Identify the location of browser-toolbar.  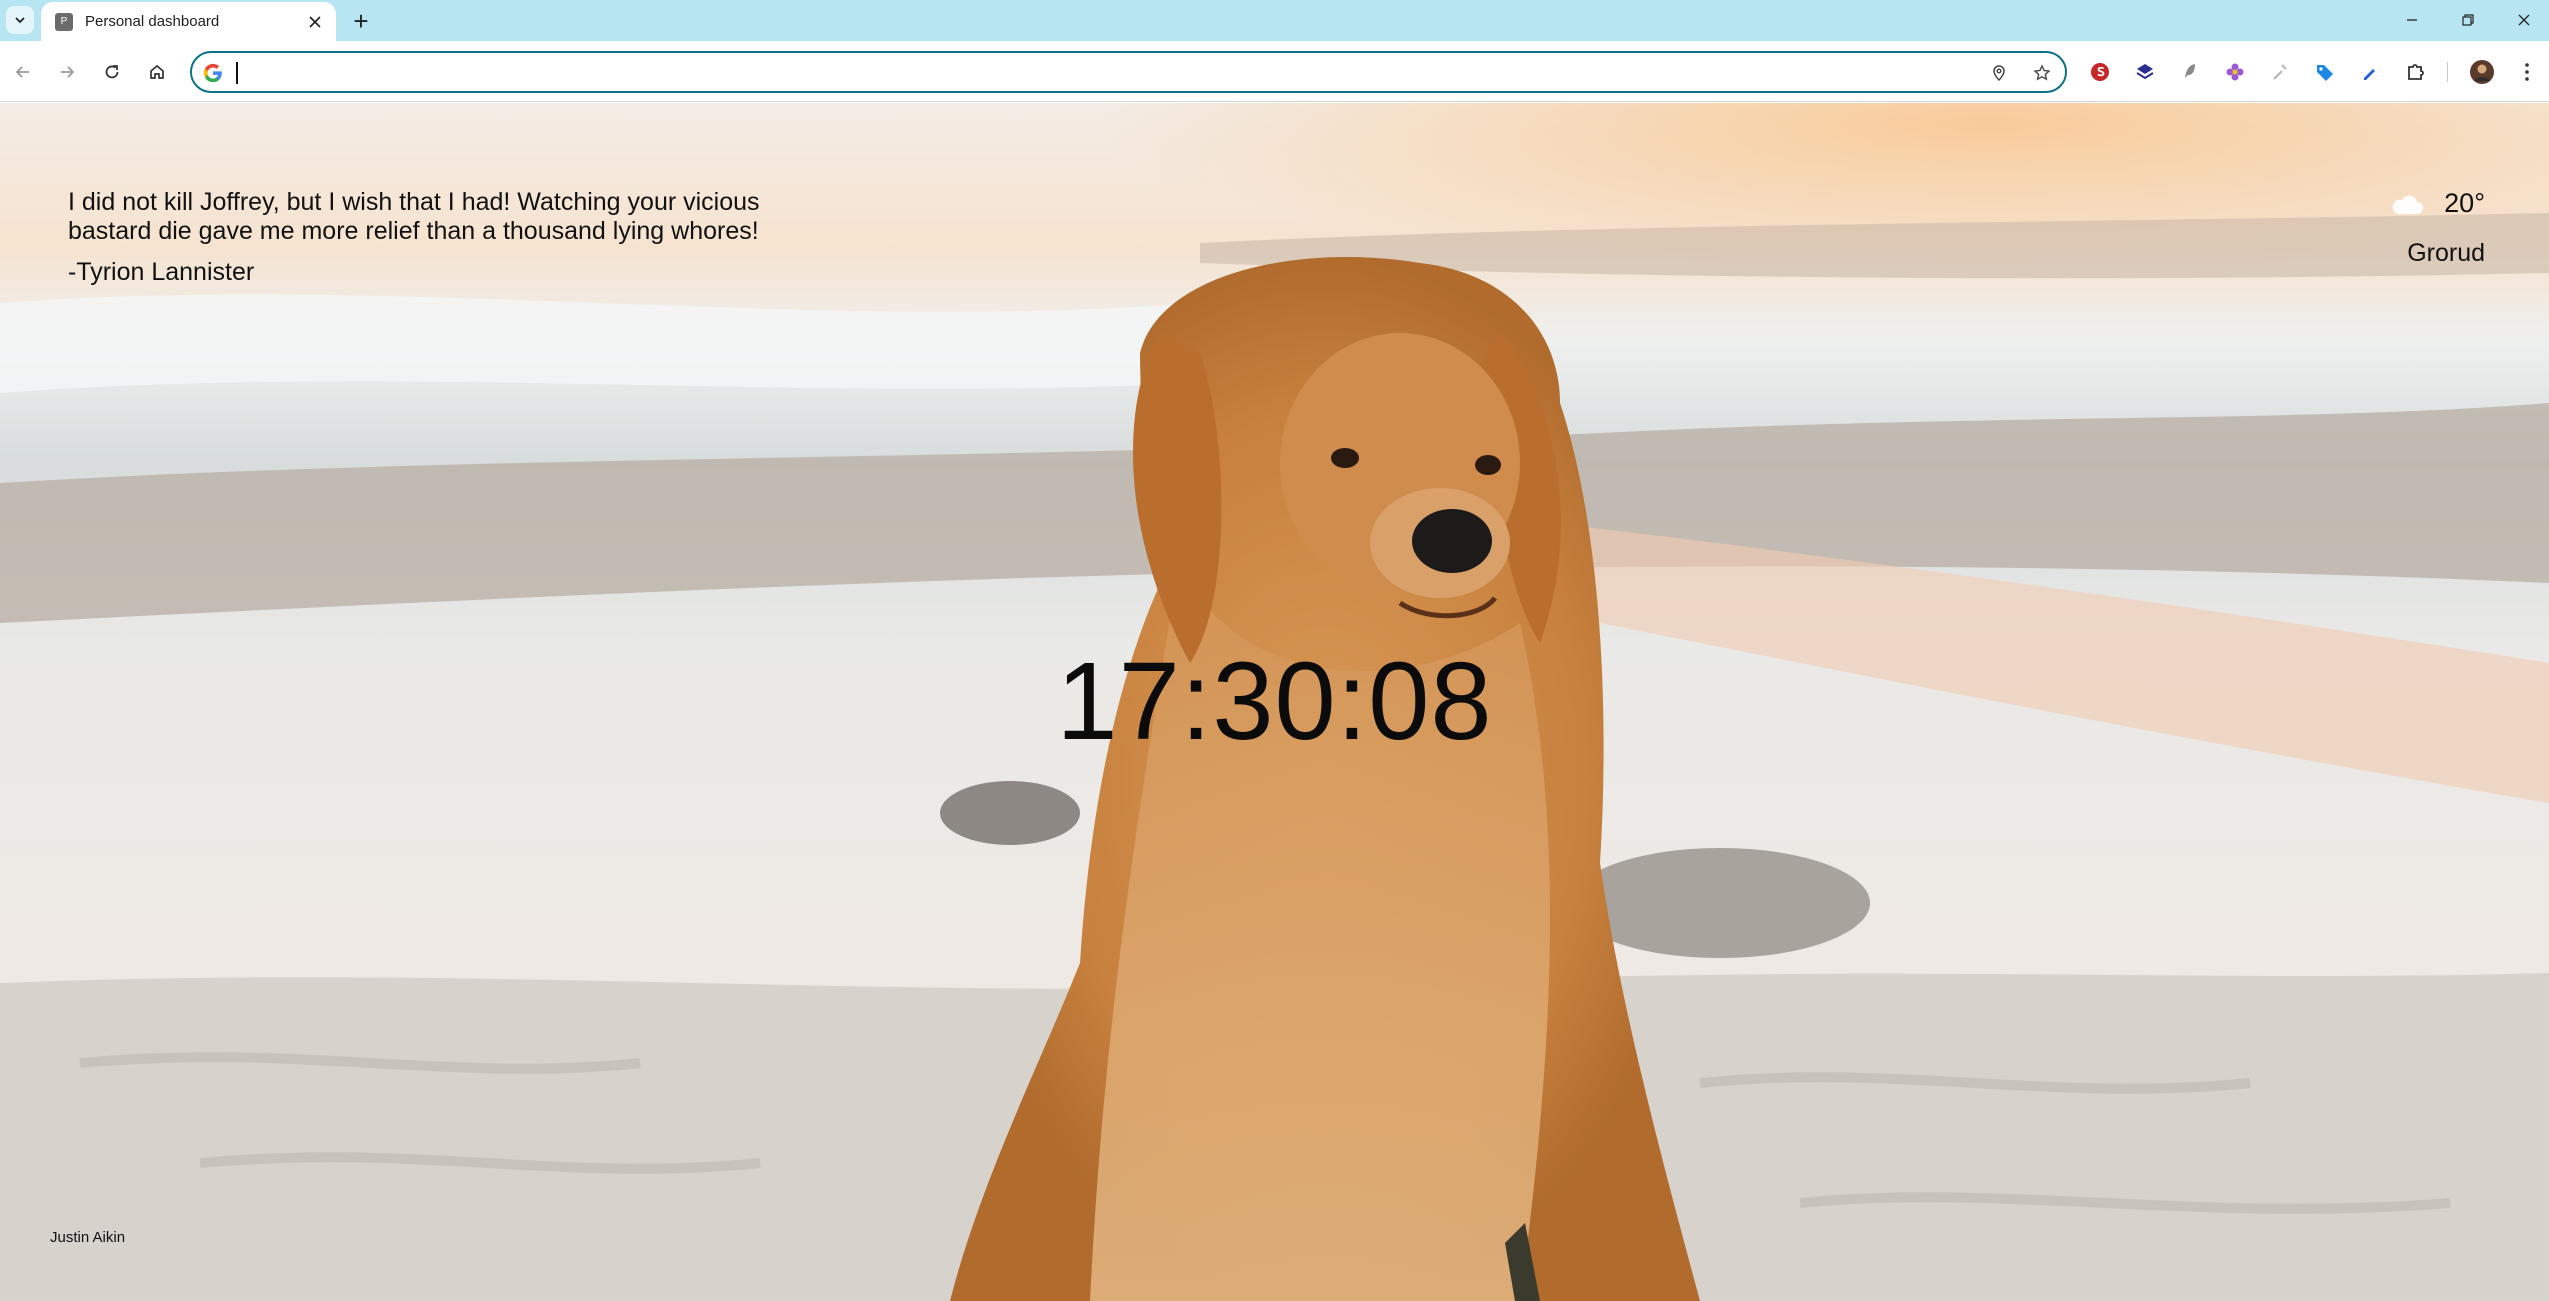
(1274, 71).